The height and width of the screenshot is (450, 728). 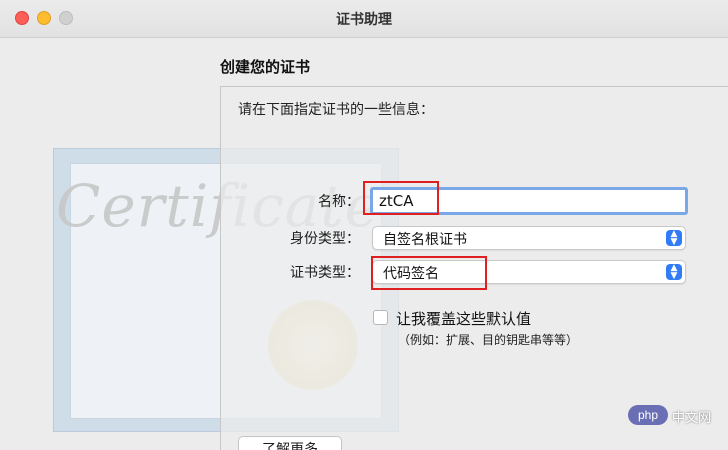 I want to click on override-defaults-checkbox, so click(x=380, y=317).